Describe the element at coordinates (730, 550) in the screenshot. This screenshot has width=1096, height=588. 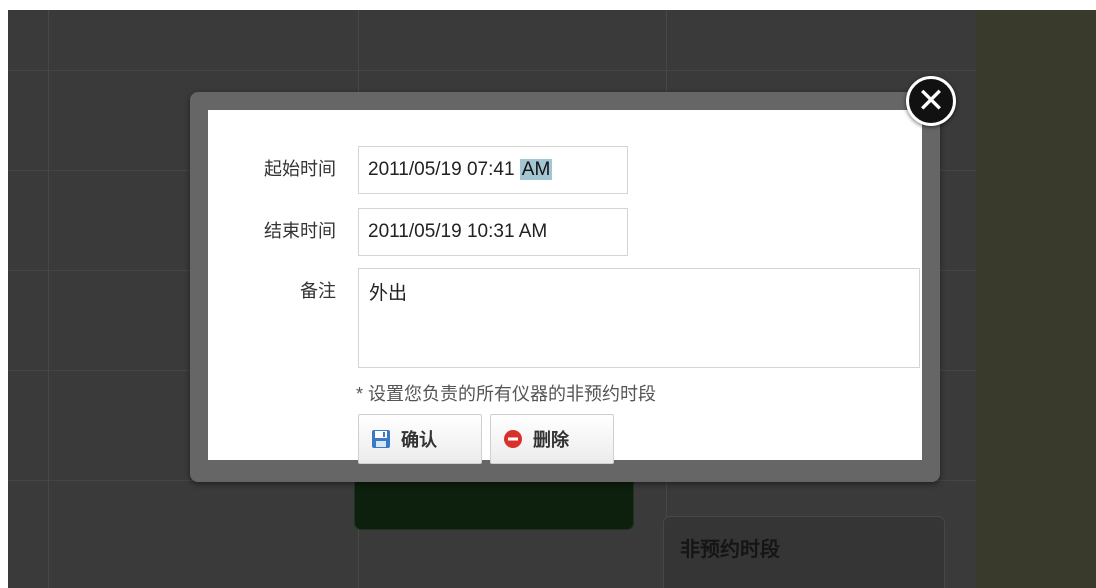
I see `event-card-title: 非预约时段` at that location.